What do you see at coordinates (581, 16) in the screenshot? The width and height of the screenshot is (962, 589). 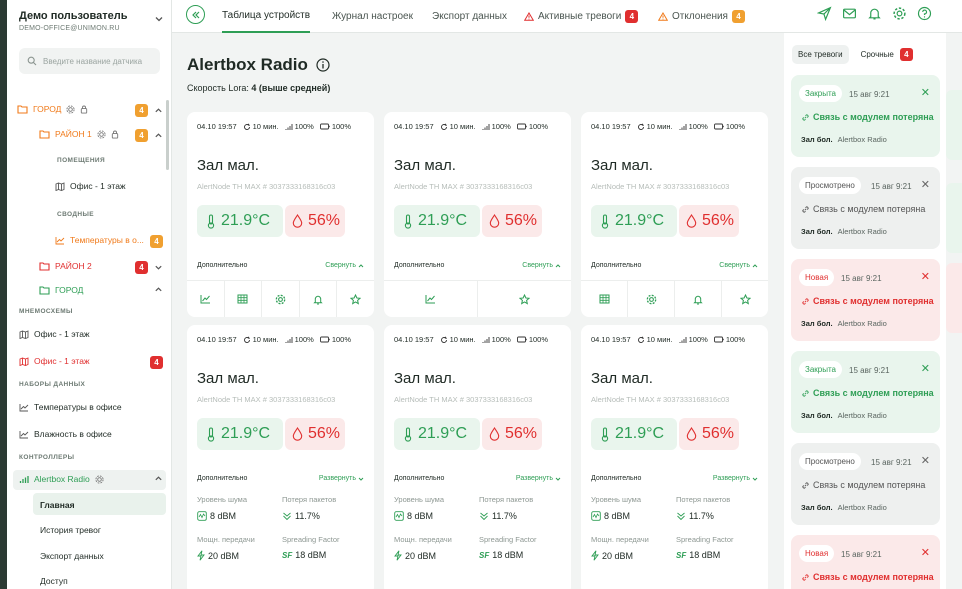 I see `tab-active-alarms: Активные тревоги 4` at bounding box center [581, 16].